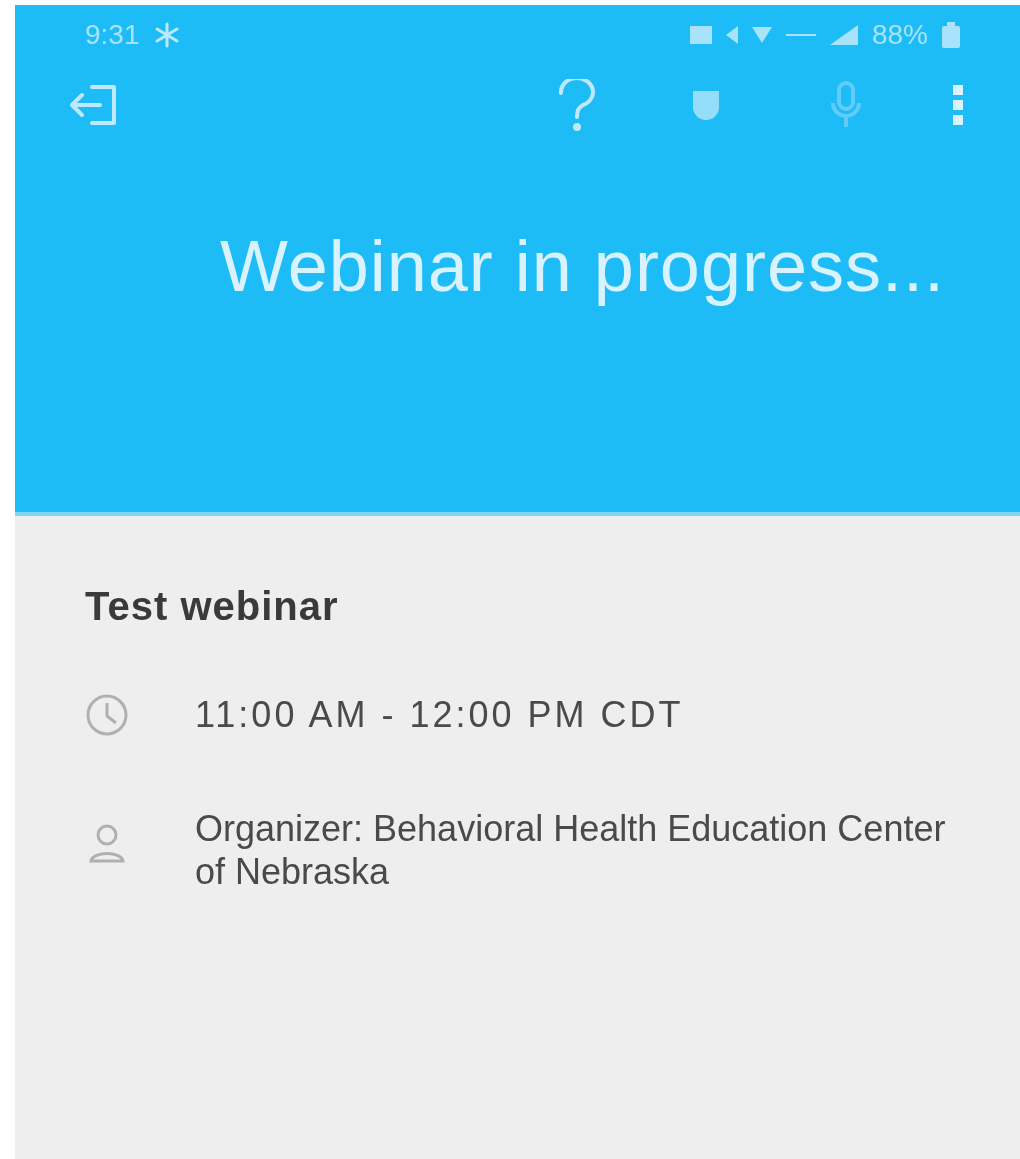 The image size is (1020, 1159). Describe the element at coordinates (440, 714) in the screenshot. I see `webinar-time: 11:00 AM - 12:00 PM CDT` at that location.